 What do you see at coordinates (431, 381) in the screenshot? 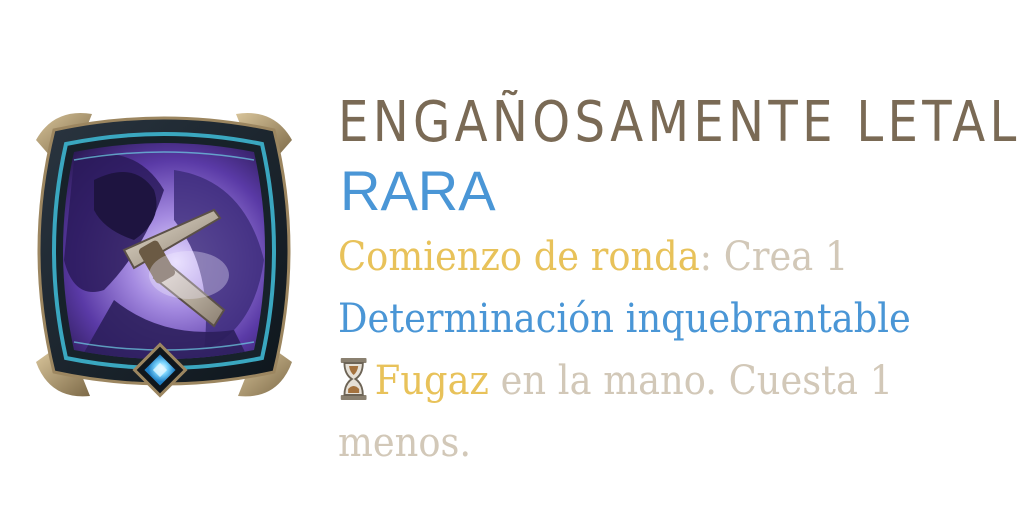
I see `keyword-fleeting: Fugaz` at bounding box center [431, 381].